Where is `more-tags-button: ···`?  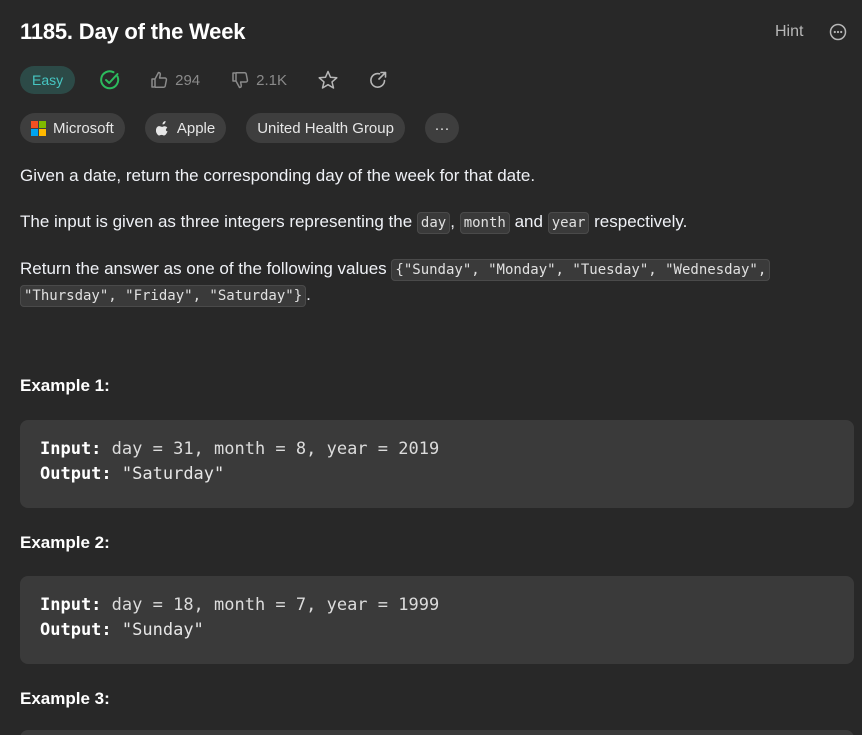
more-tags-button: ··· is located at coordinates (441, 128).